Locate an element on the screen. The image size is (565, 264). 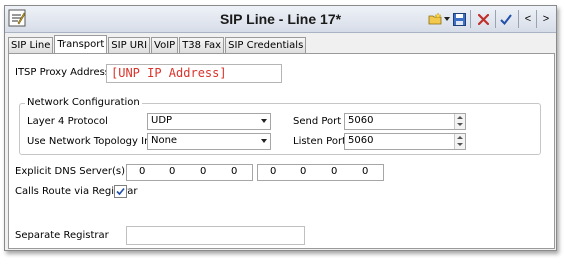
save-icon is located at coordinates (459, 19).